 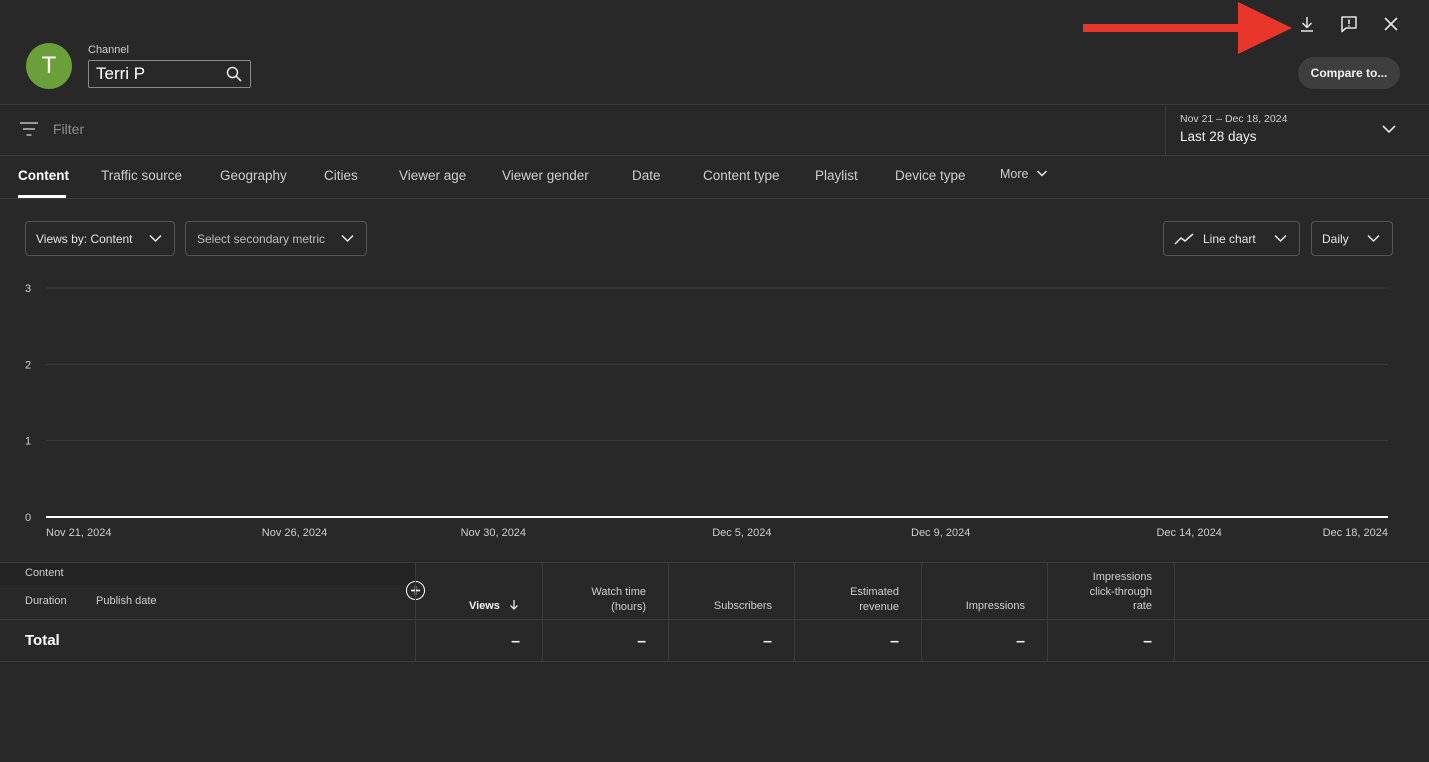 What do you see at coordinates (1122, 577) in the screenshot?
I see `ctr-header-line: Impressions` at bounding box center [1122, 577].